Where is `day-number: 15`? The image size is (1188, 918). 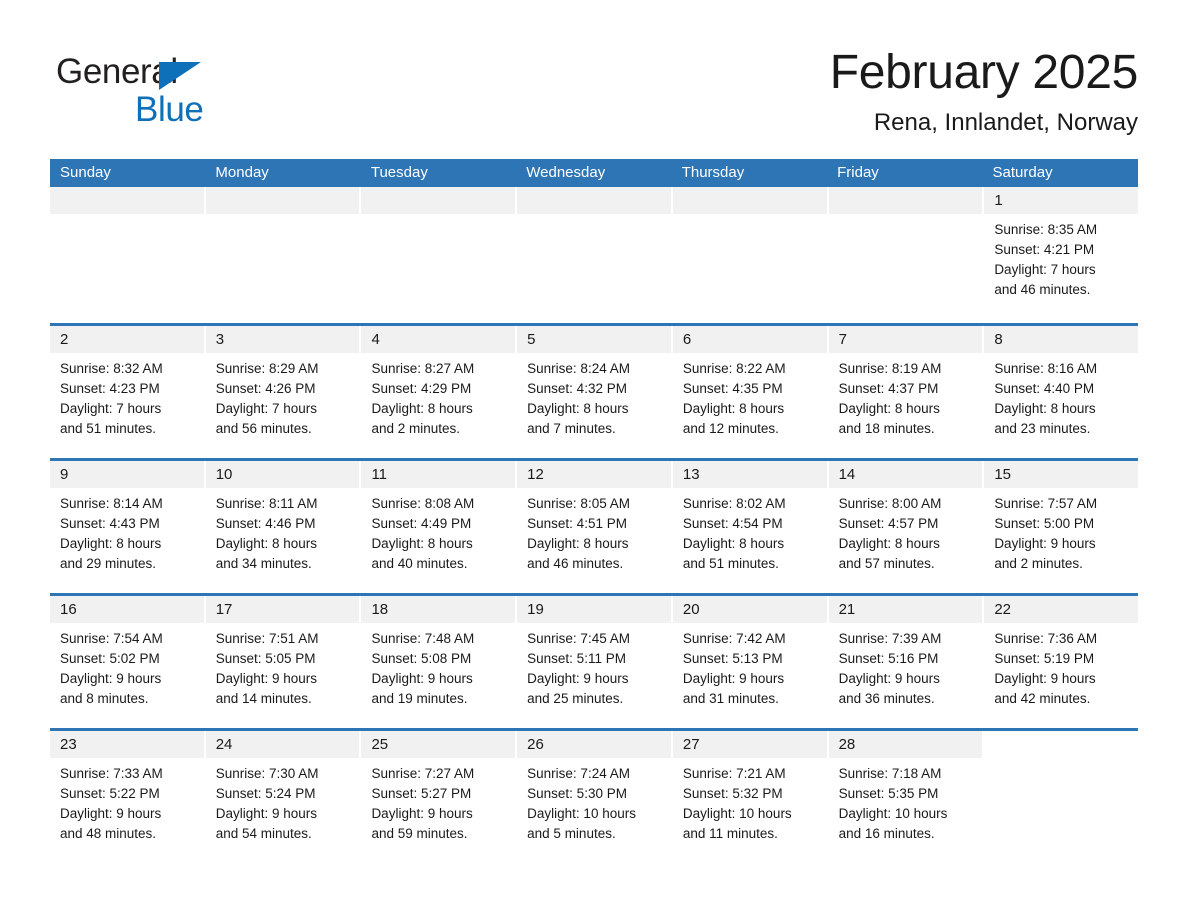
day-number: 15 is located at coordinates (1002, 474).